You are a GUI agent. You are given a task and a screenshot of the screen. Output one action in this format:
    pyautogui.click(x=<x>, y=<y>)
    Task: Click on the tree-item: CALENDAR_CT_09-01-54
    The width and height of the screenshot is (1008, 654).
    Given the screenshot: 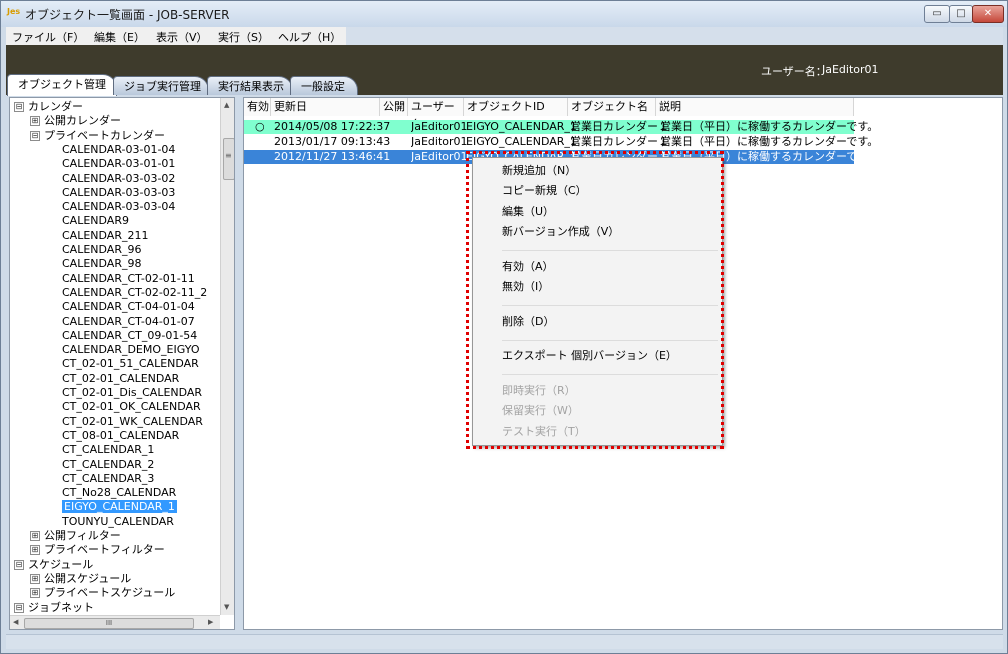 What is the action you would take?
    pyautogui.click(x=129, y=336)
    